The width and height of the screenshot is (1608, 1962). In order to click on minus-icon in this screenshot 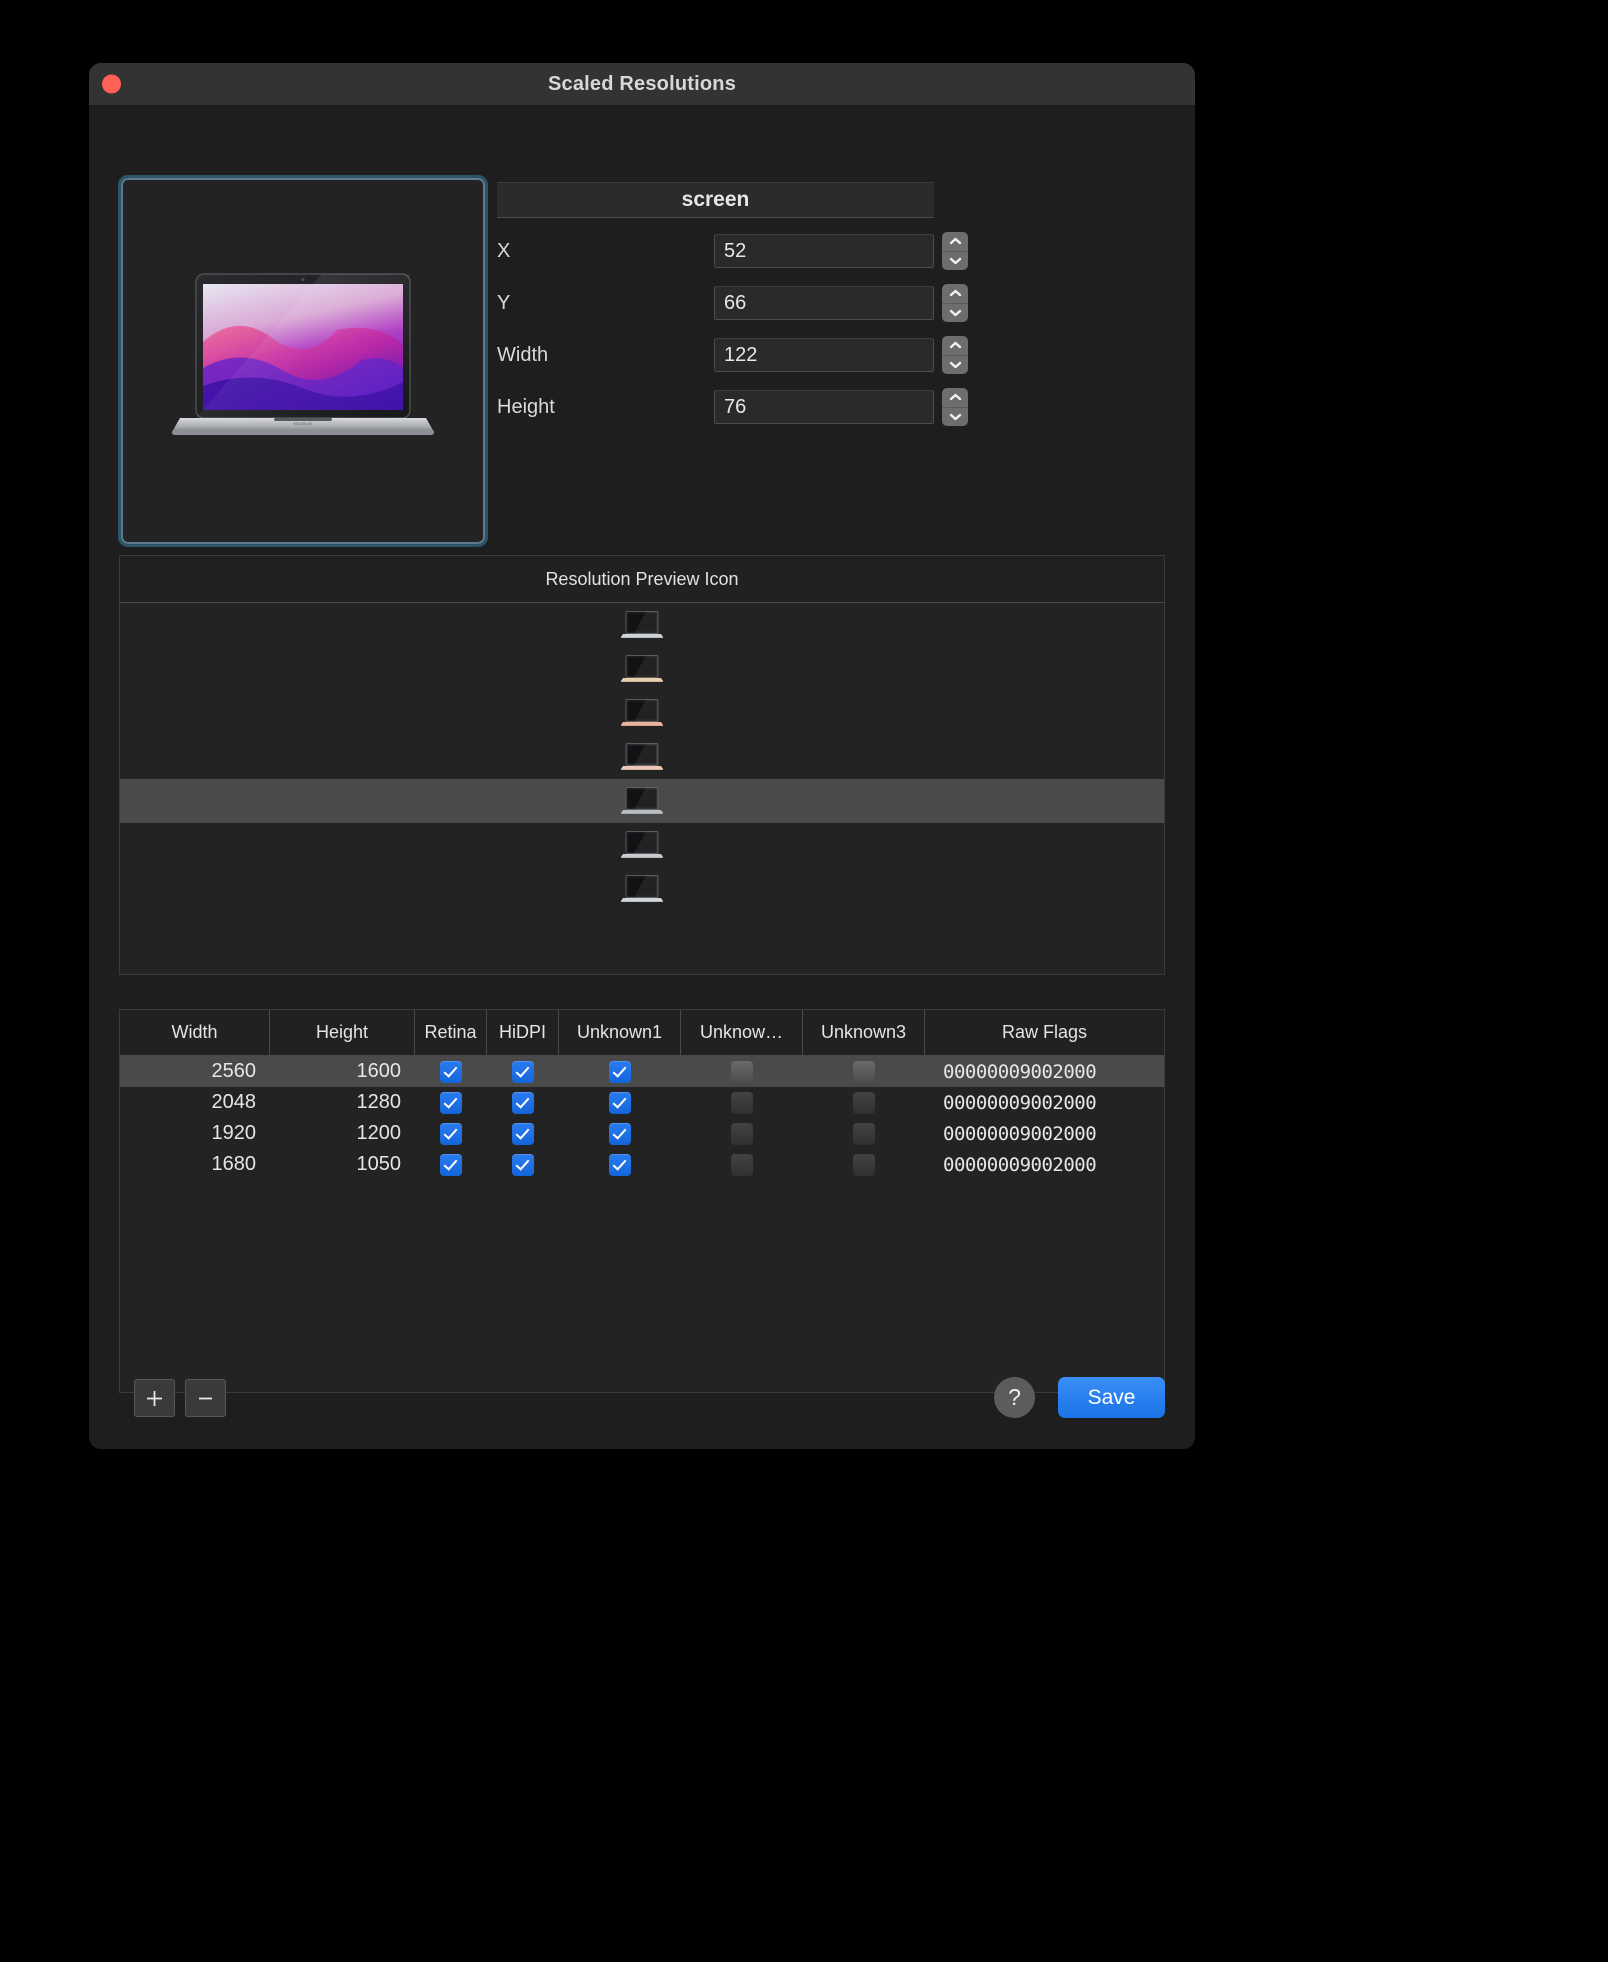, I will do `click(205, 1398)`.